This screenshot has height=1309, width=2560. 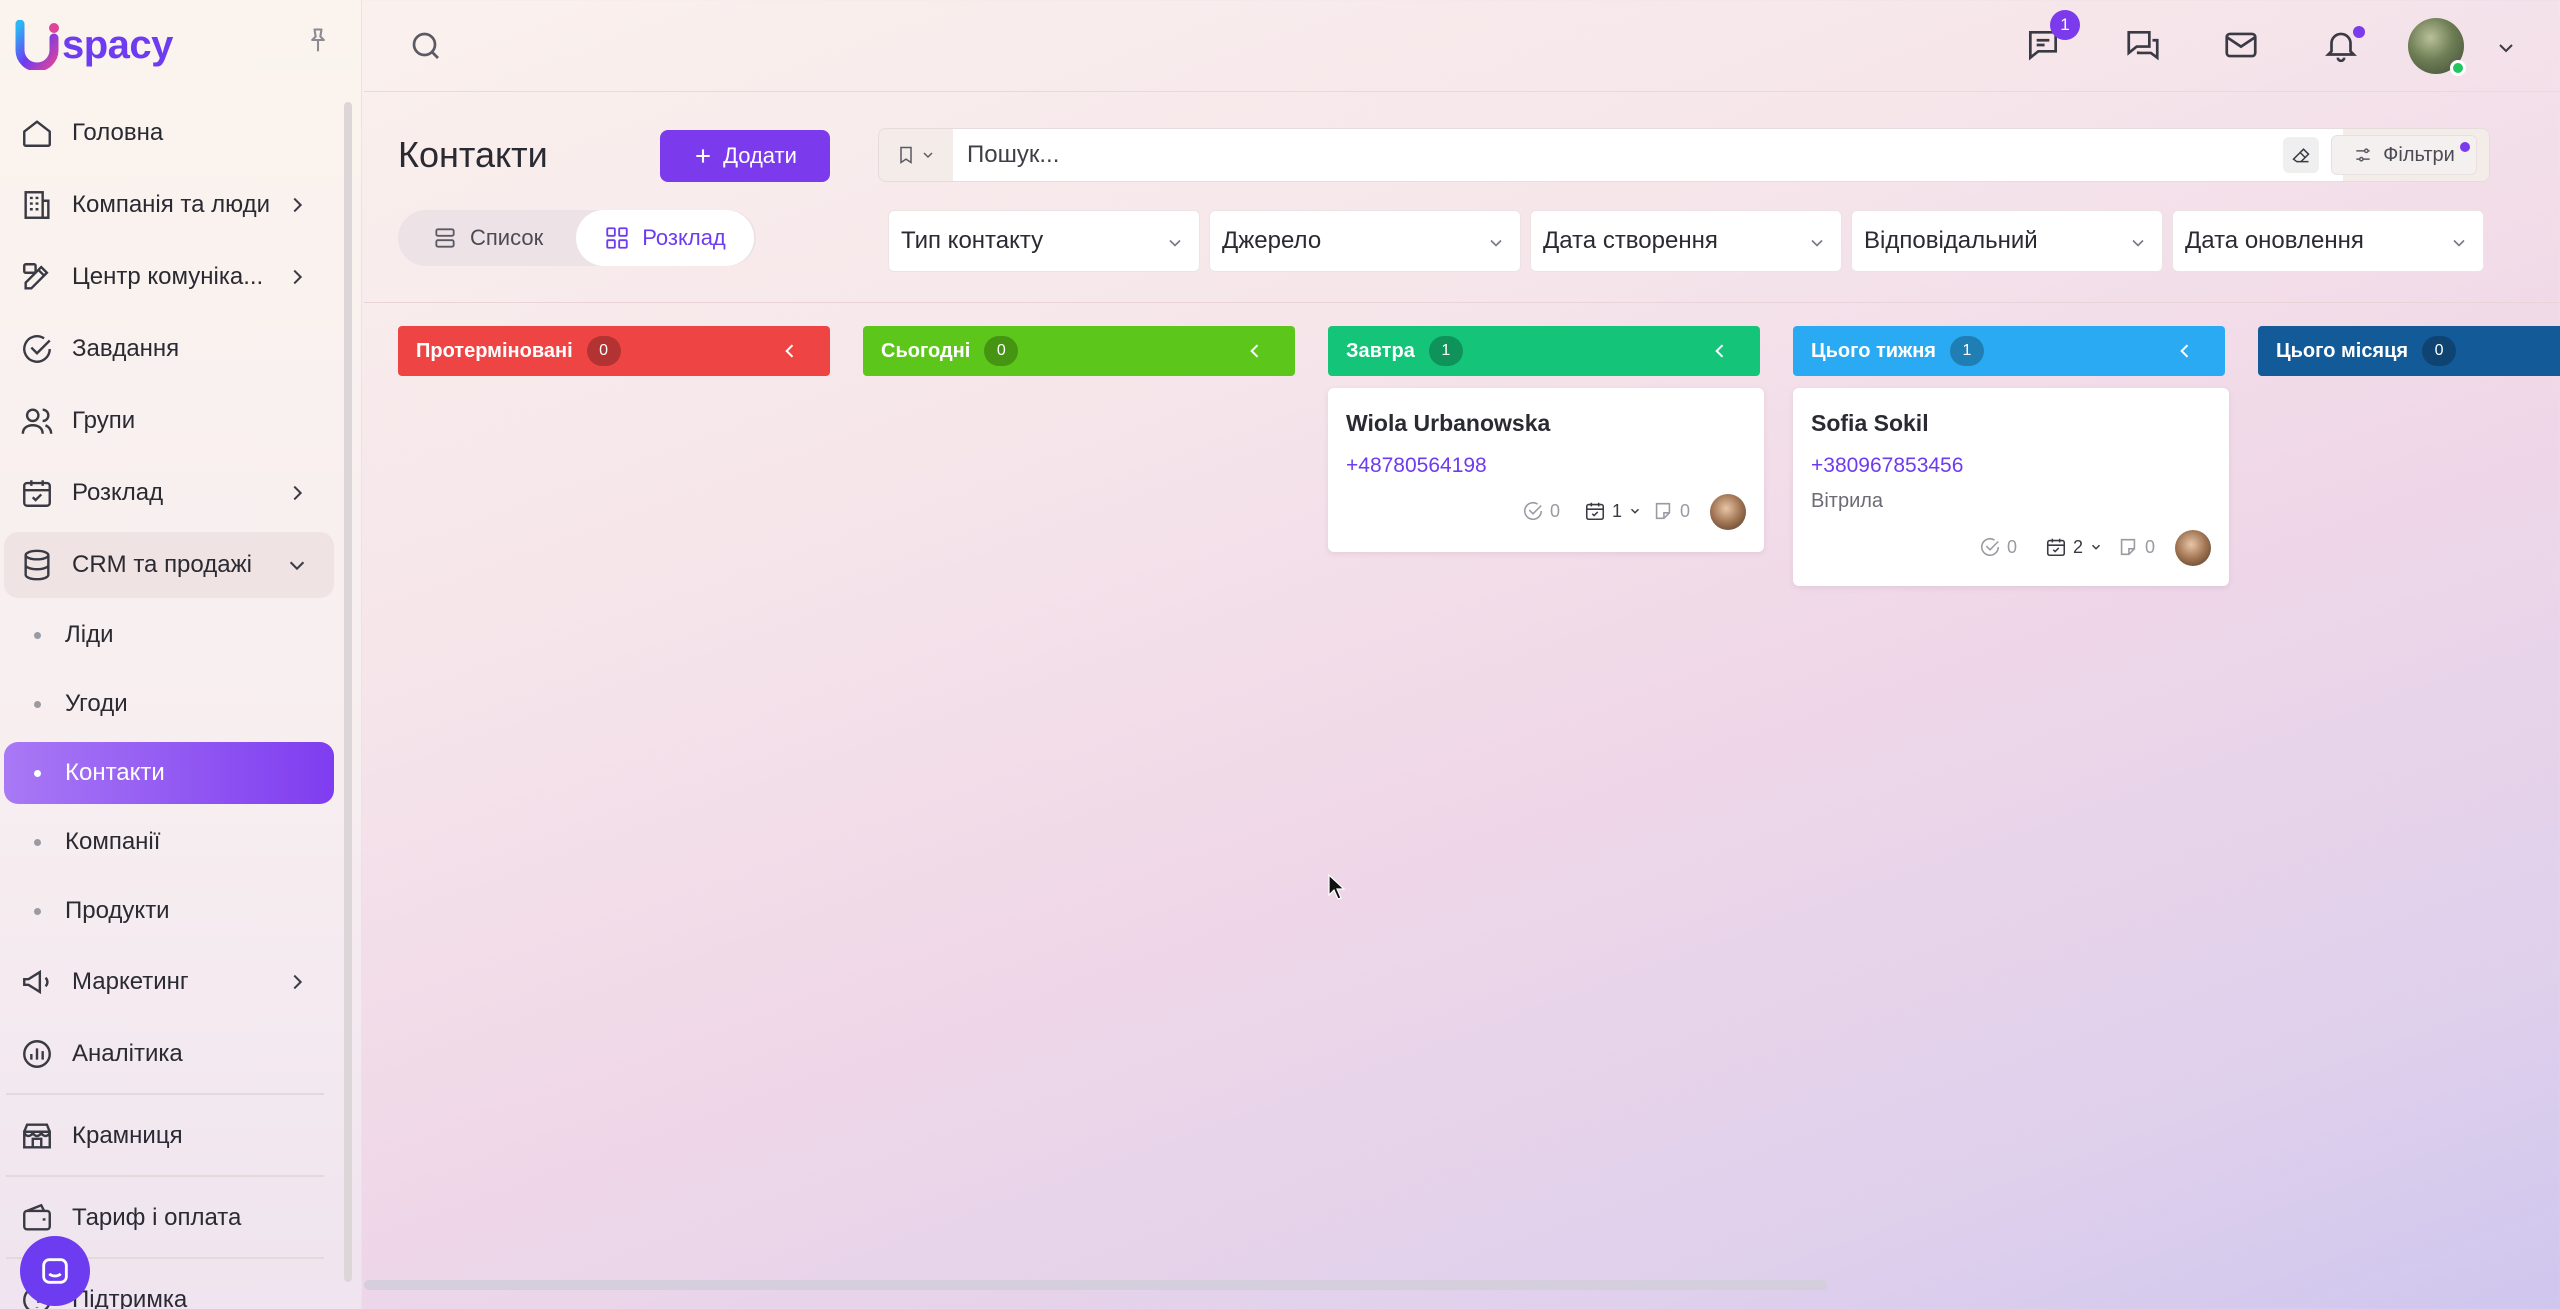 I want to click on column-count: 1, so click(x=1966, y=351).